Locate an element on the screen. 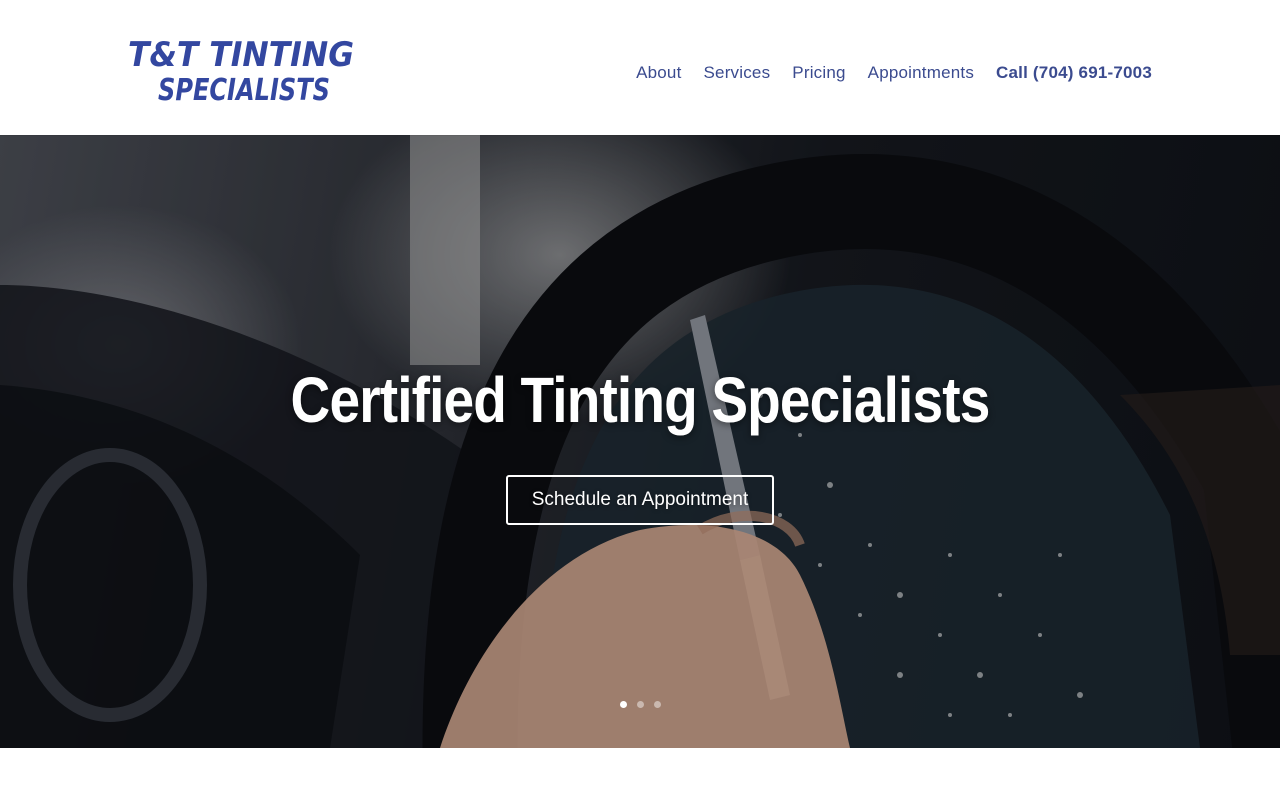 The height and width of the screenshot is (800, 1280). svg-text: SPECIALISTS is located at coordinates (244, 89).